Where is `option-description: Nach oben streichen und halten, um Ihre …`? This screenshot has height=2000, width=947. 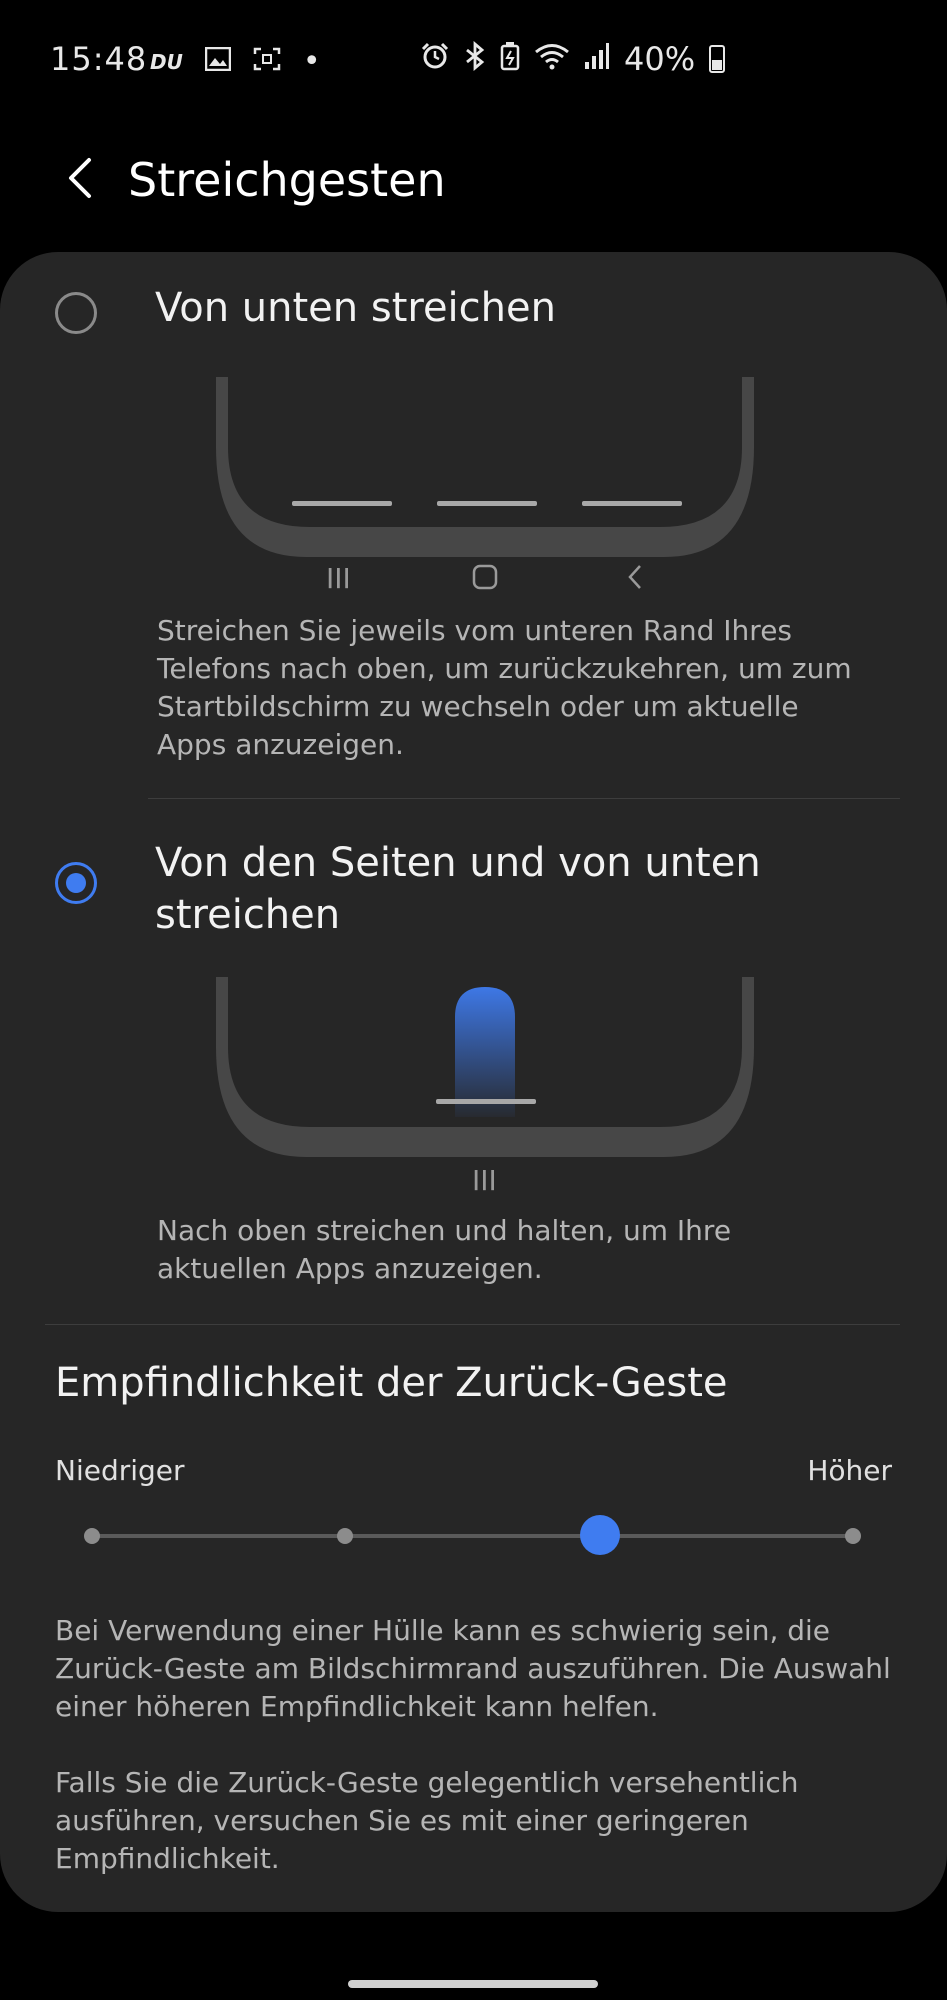 option-description: Nach oben streichen und halten, um Ihre … is located at coordinates (444, 1249).